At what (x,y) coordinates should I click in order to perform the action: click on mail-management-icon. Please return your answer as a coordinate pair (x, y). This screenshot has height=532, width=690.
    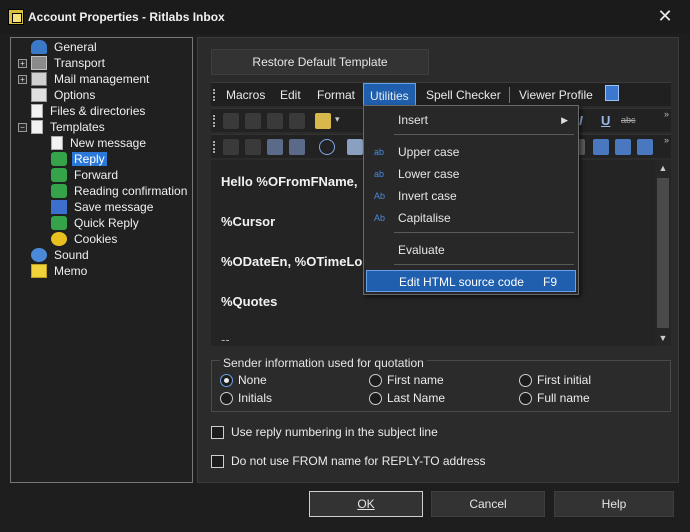
    Looking at the image, I should click on (39, 79).